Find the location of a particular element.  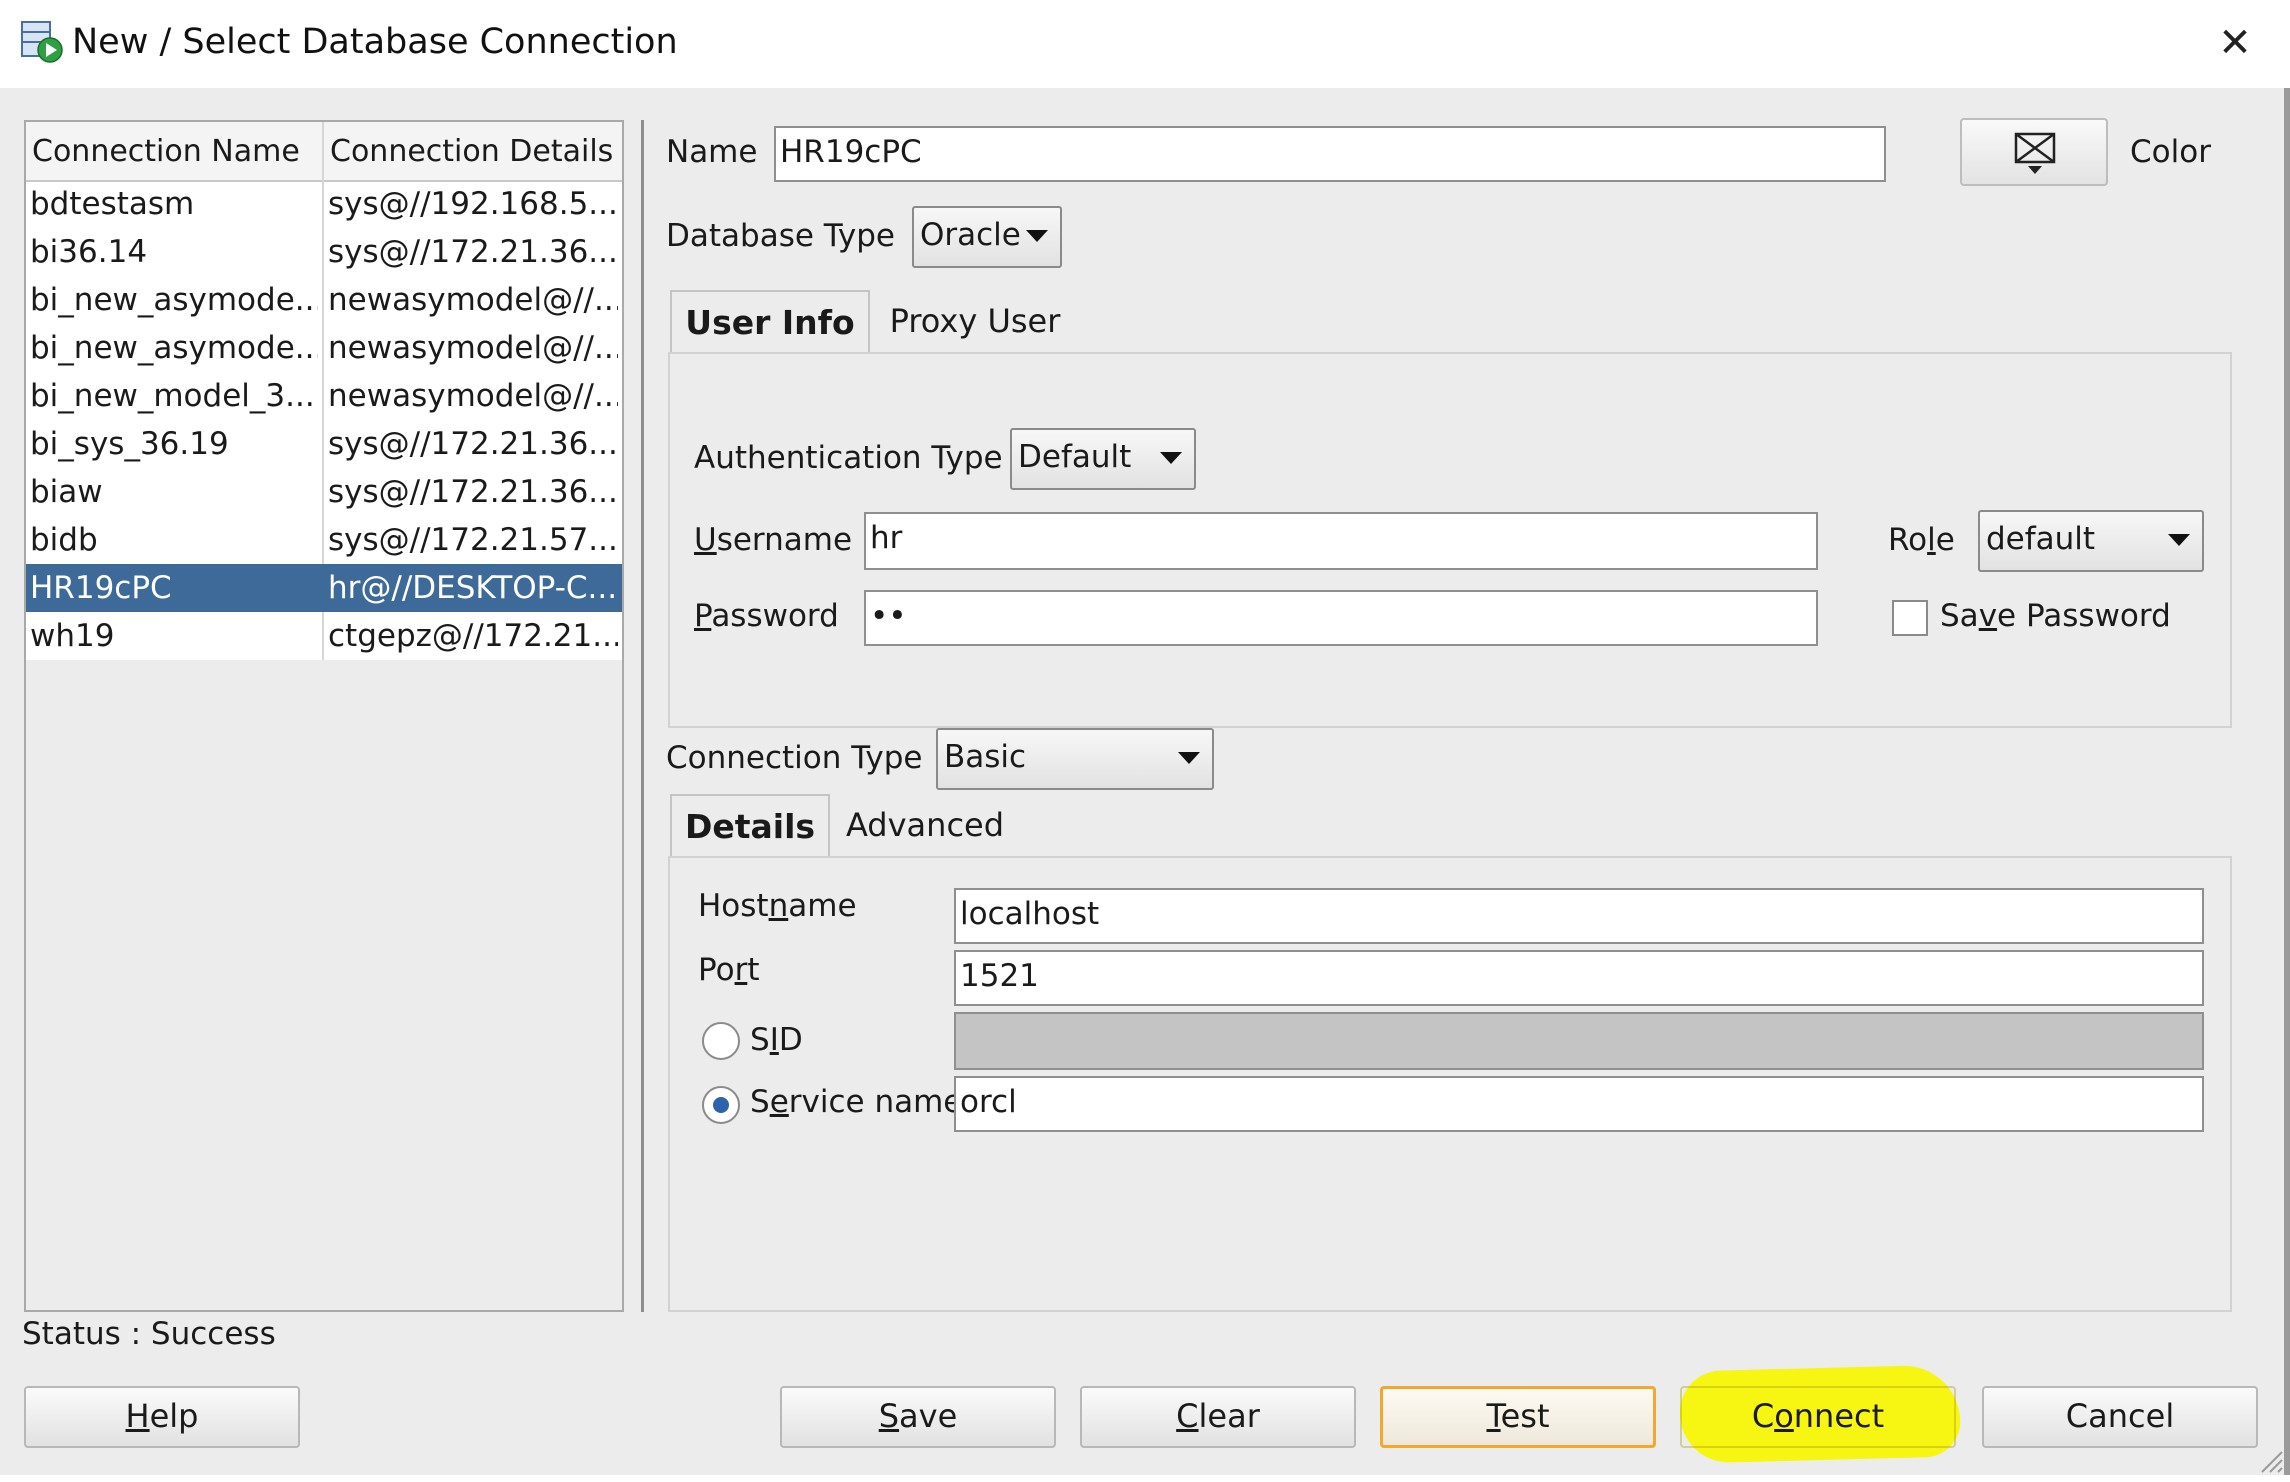

role-value: default is located at coordinates (2041, 539).